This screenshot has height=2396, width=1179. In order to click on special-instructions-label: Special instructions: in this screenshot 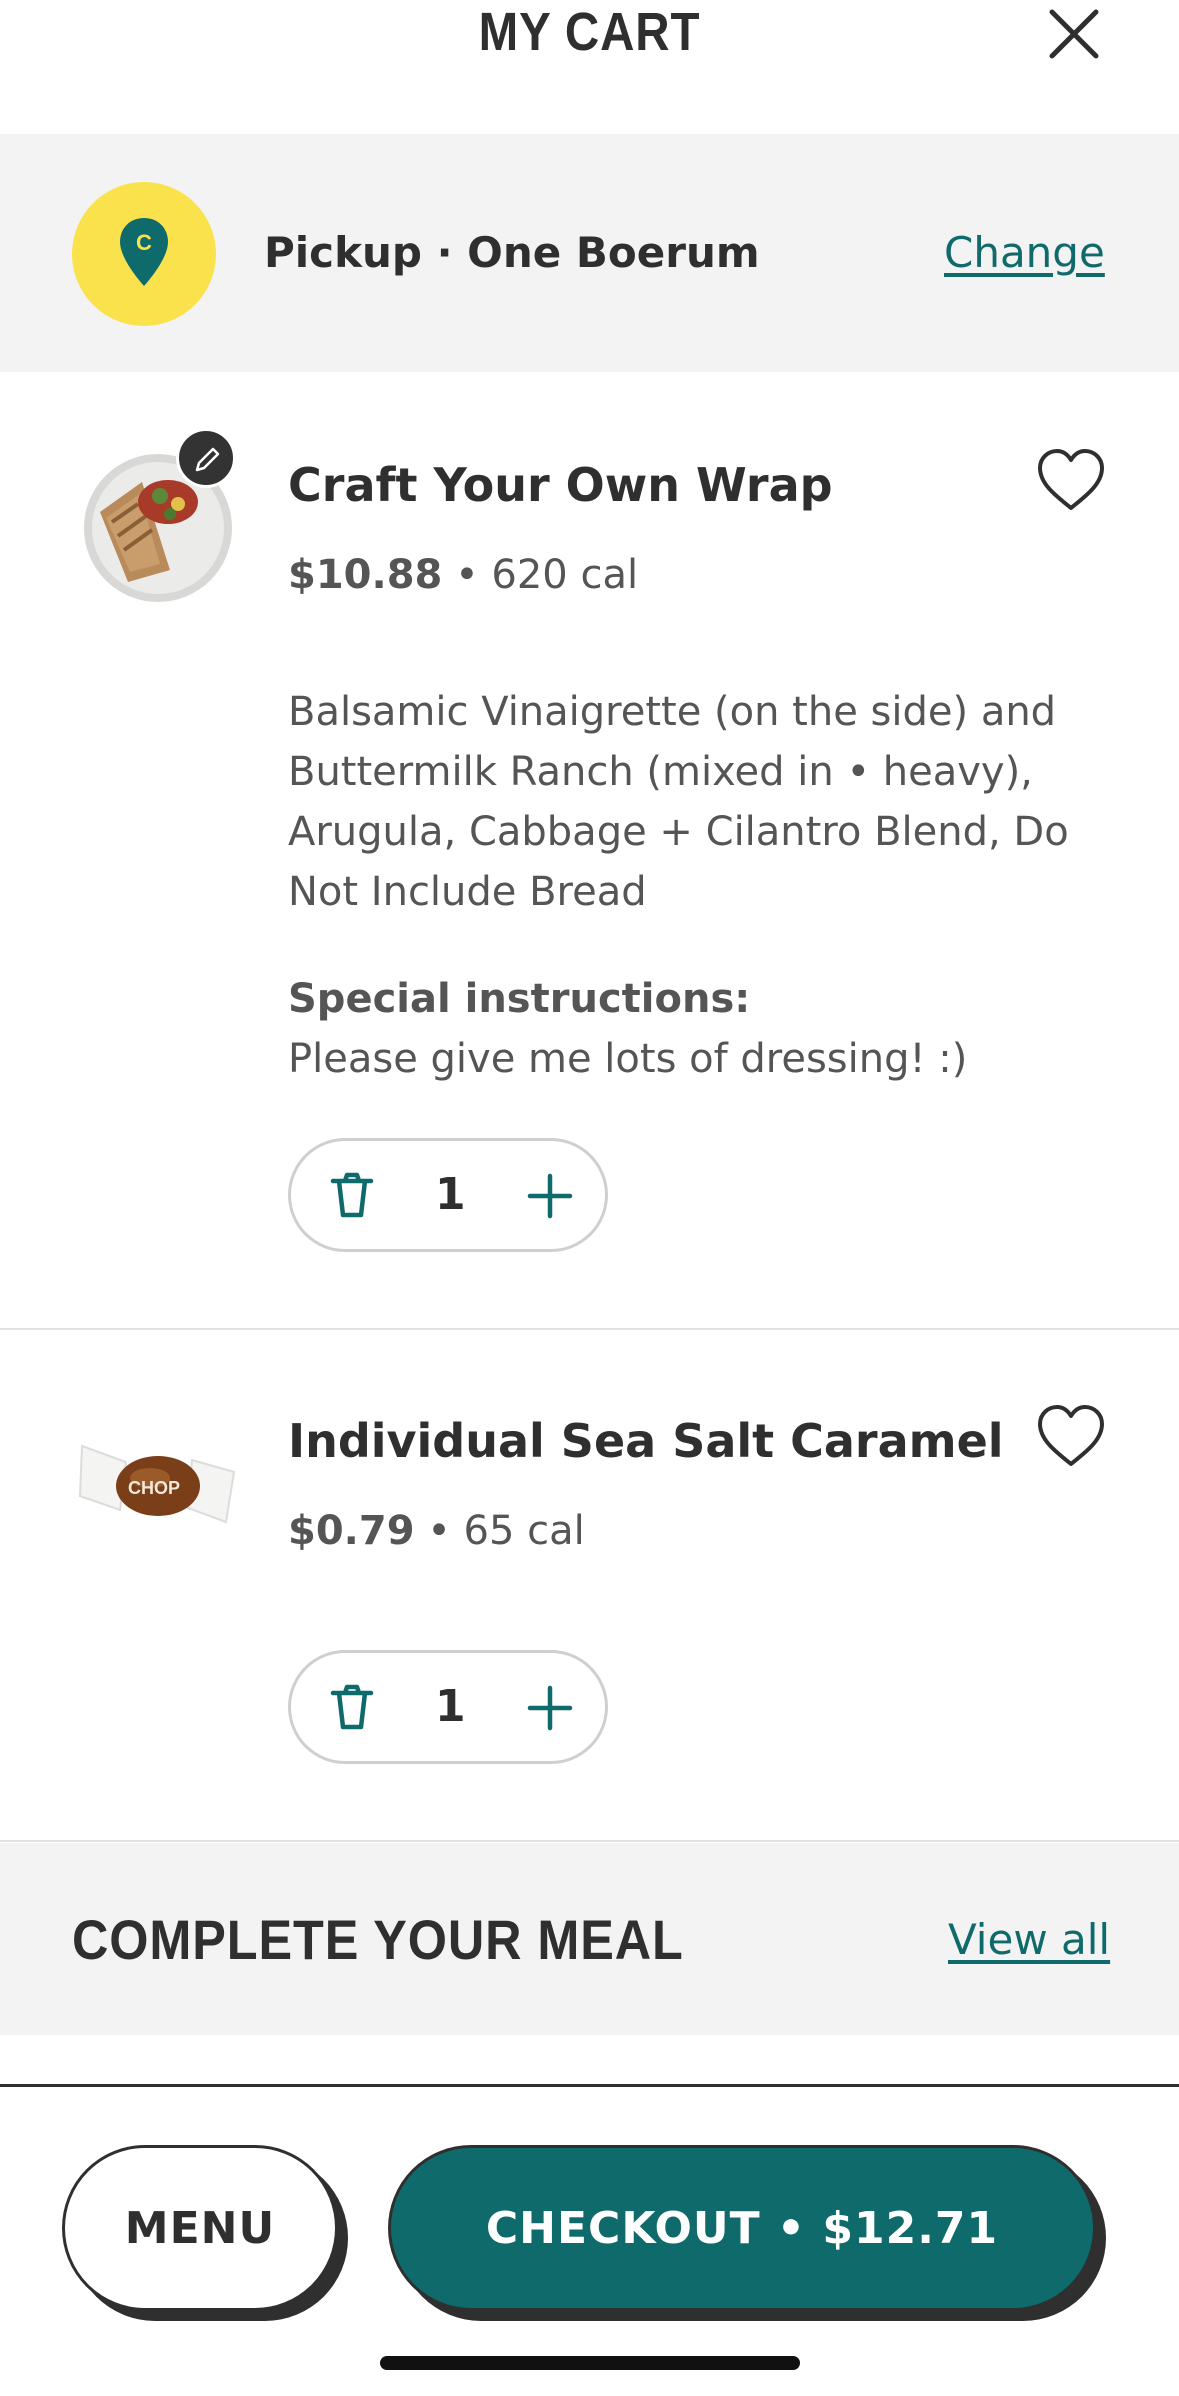, I will do `click(519, 999)`.